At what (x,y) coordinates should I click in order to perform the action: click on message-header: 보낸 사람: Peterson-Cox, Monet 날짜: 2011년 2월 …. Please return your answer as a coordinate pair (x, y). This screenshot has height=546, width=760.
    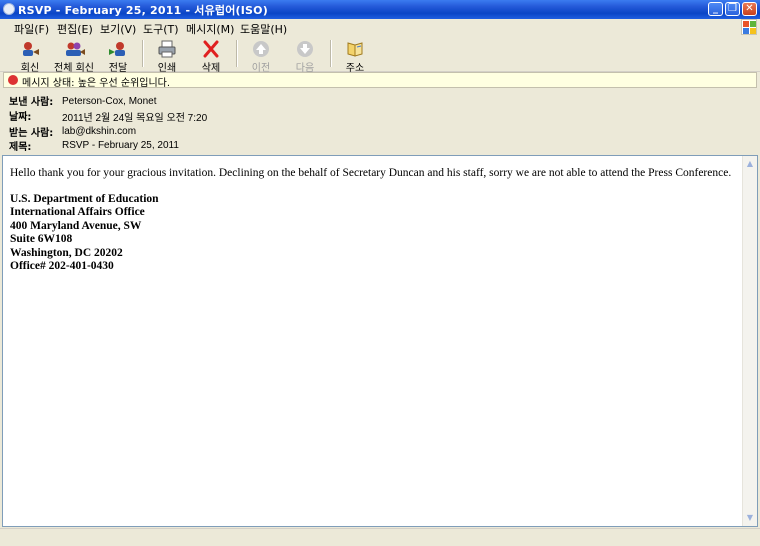
    Looking at the image, I should click on (380, 121).